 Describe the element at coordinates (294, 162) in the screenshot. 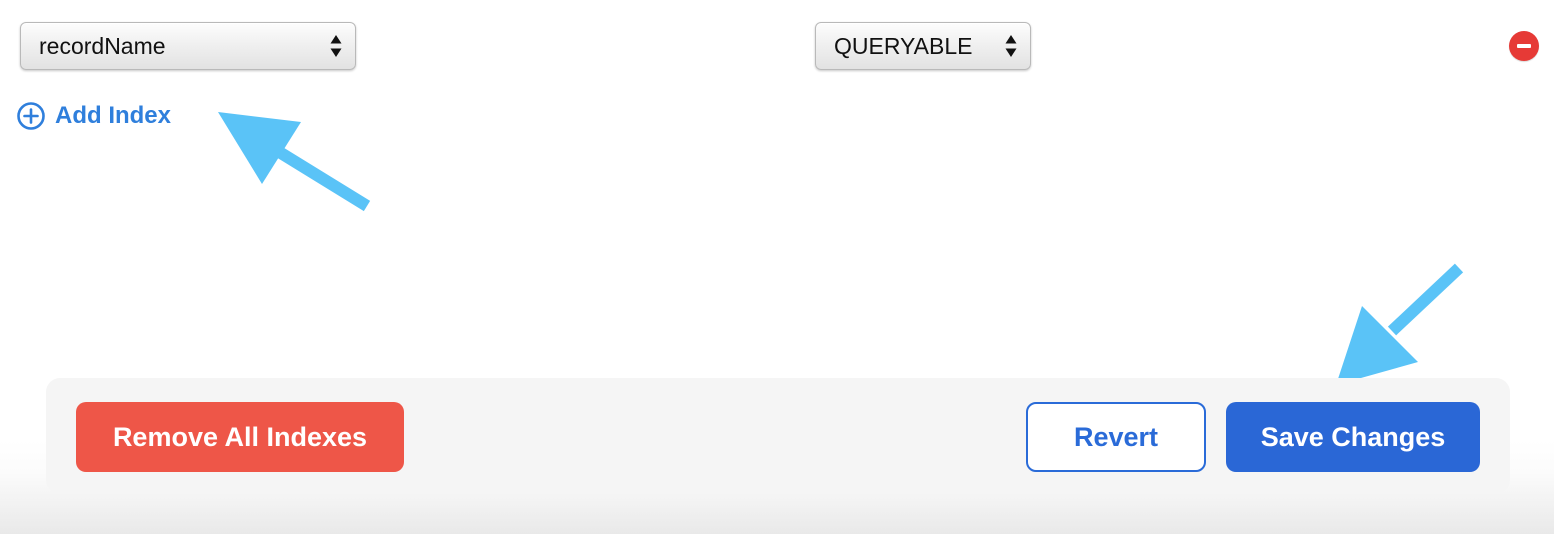

I see `annotation-arrow-add-index` at that location.